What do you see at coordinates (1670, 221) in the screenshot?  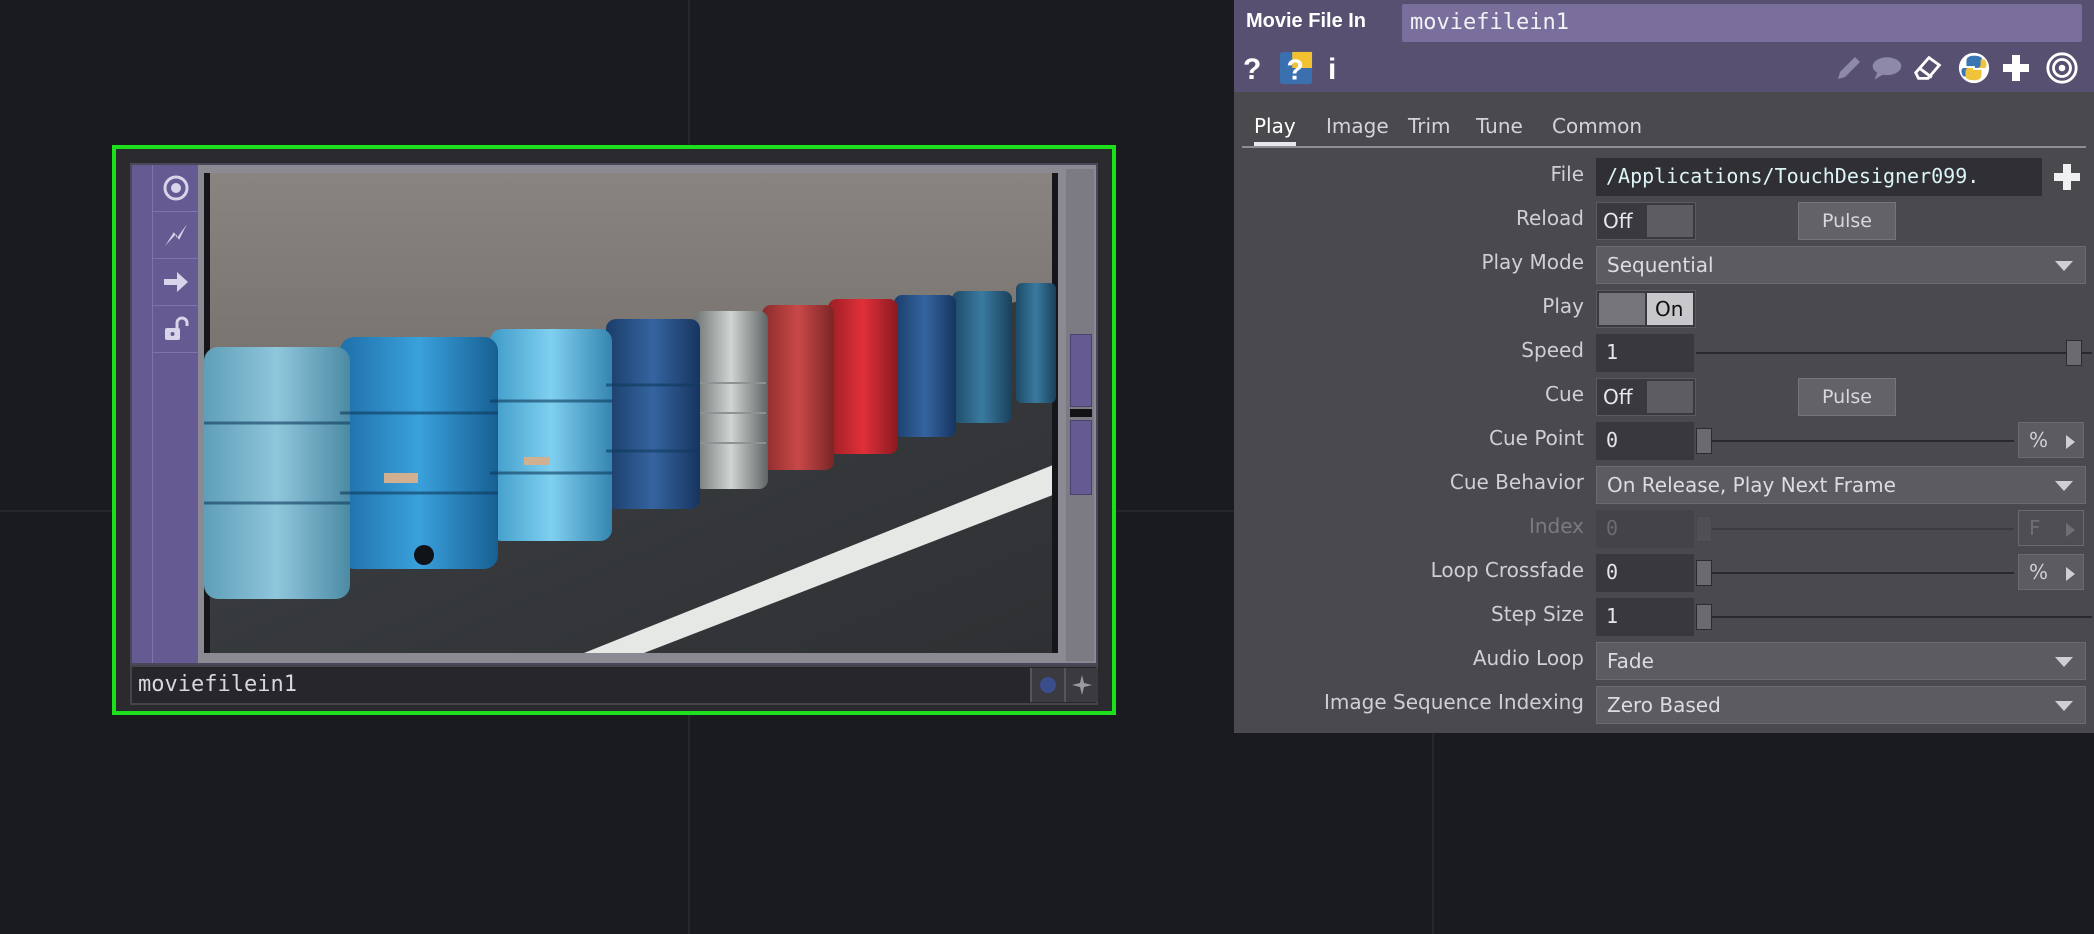 I see `toggle-knob` at bounding box center [1670, 221].